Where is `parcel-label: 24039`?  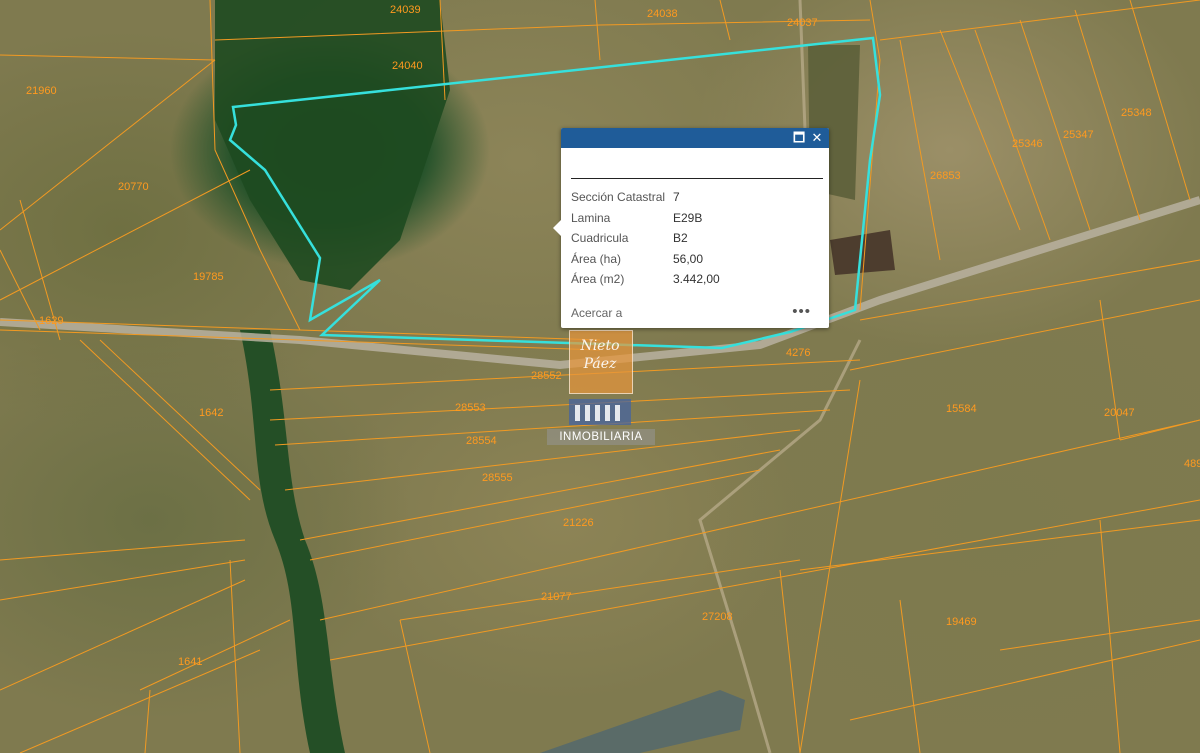 parcel-label: 24039 is located at coordinates (405, 10).